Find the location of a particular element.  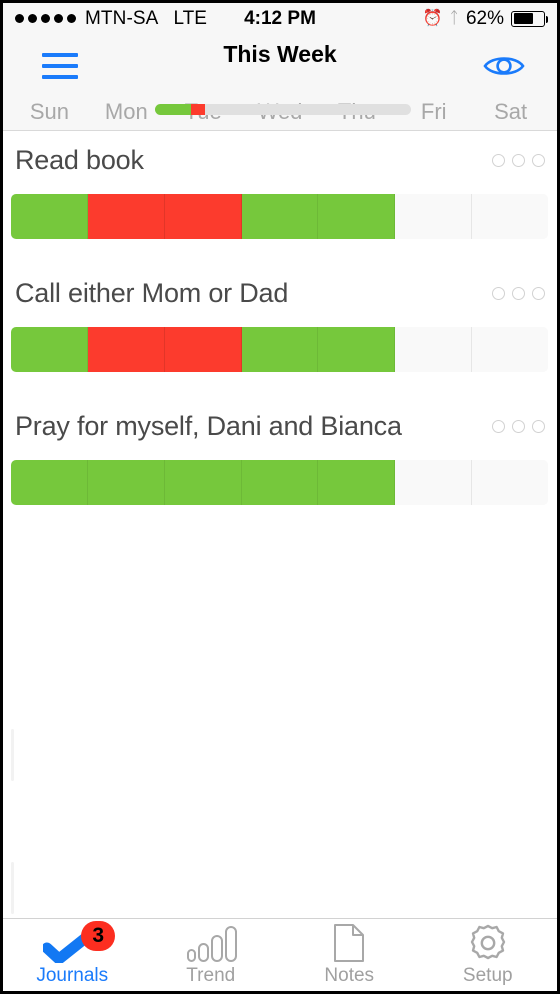

network-type: LTE is located at coordinates (190, 18).